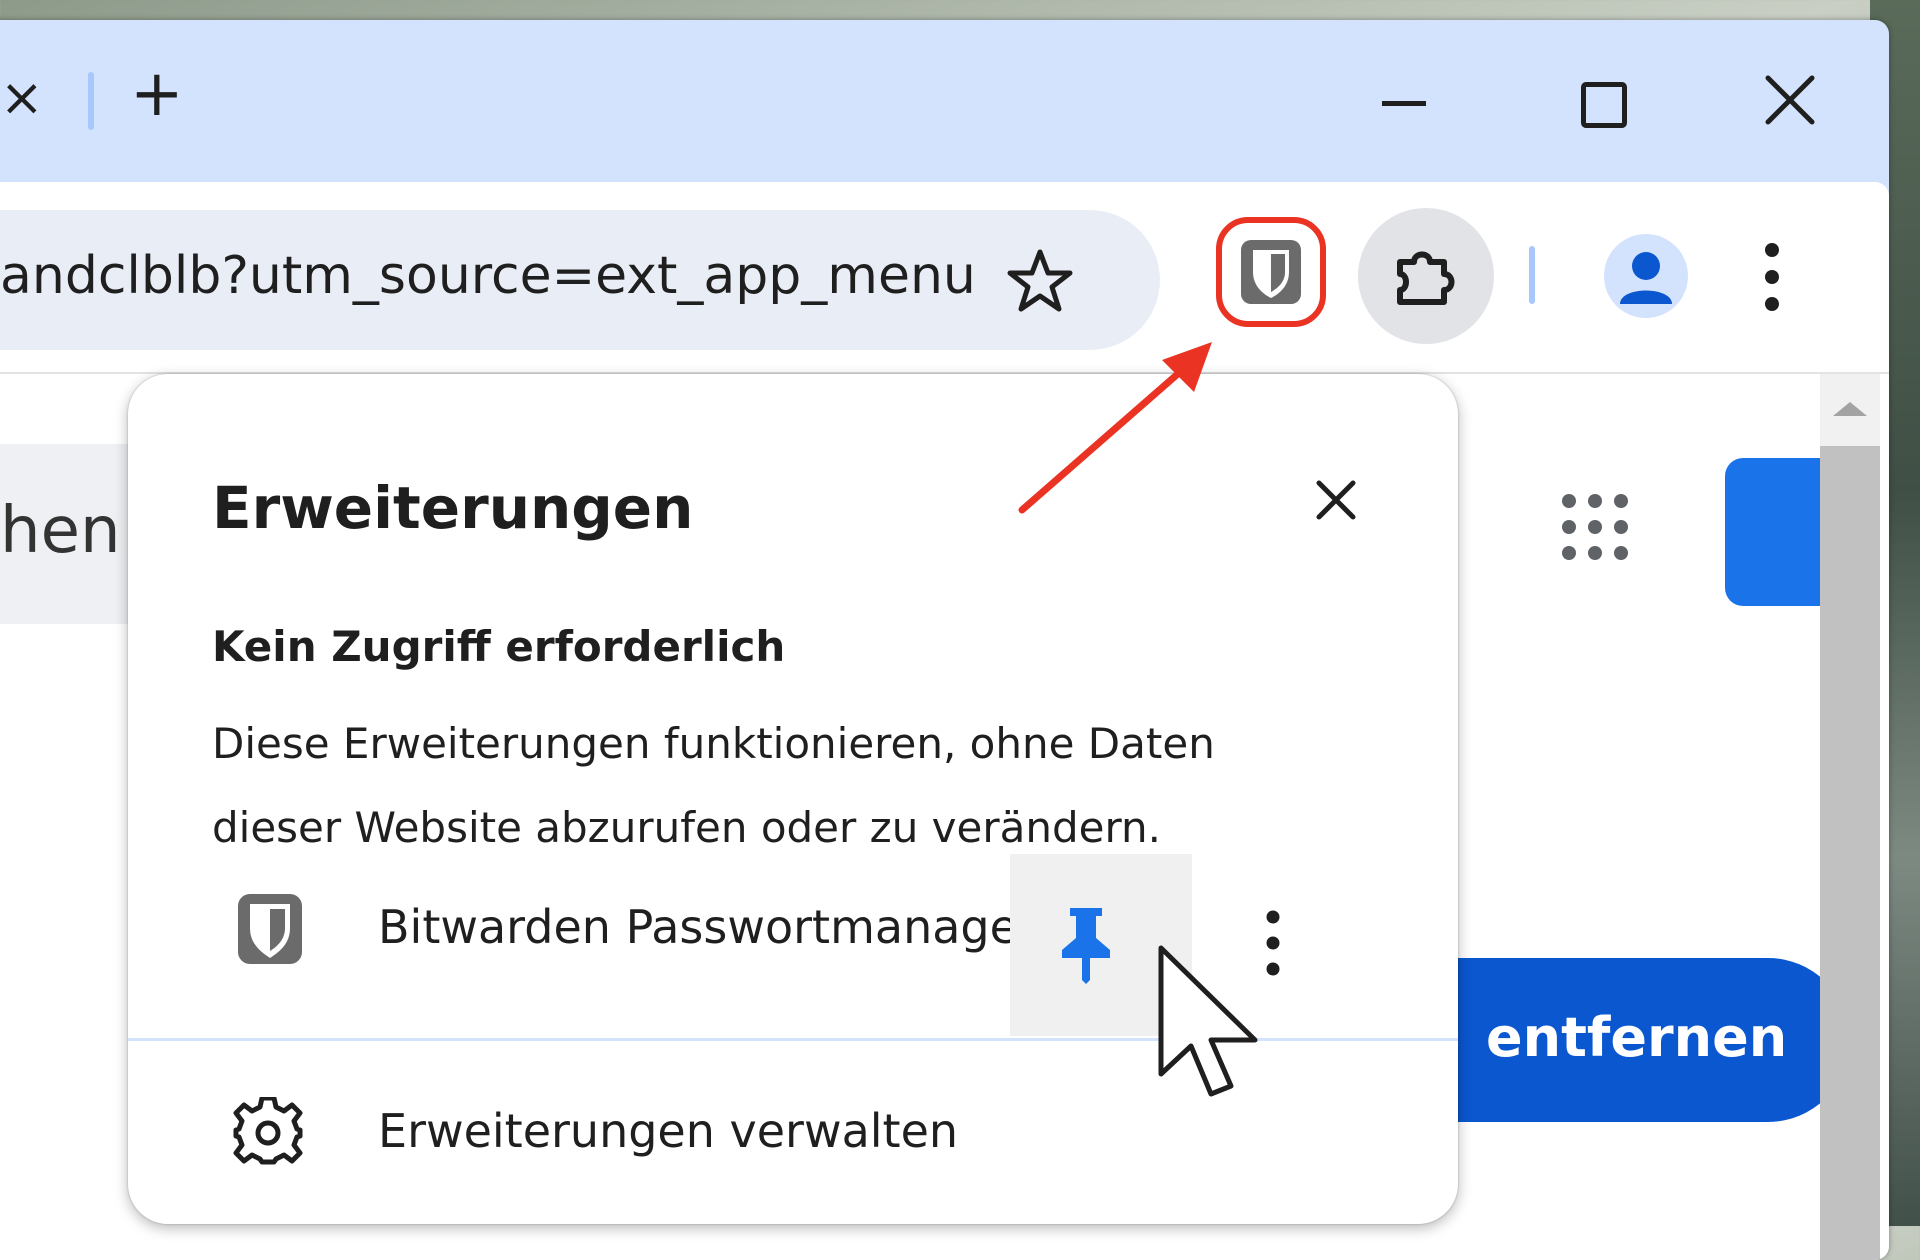  Describe the element at coordinates (944, 101) in the screenshot. I see `tab-strip: × +` at that location.